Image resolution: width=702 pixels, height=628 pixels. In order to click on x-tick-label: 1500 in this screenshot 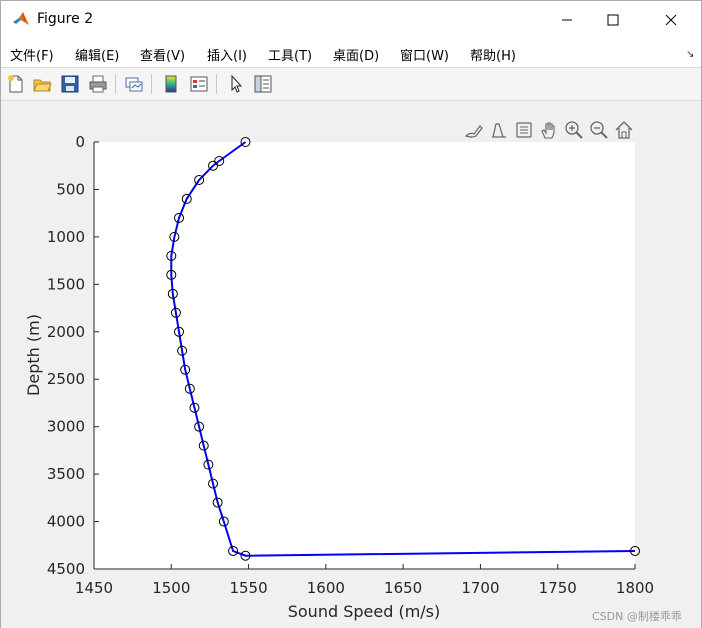, I will do `click(171, 588)`.